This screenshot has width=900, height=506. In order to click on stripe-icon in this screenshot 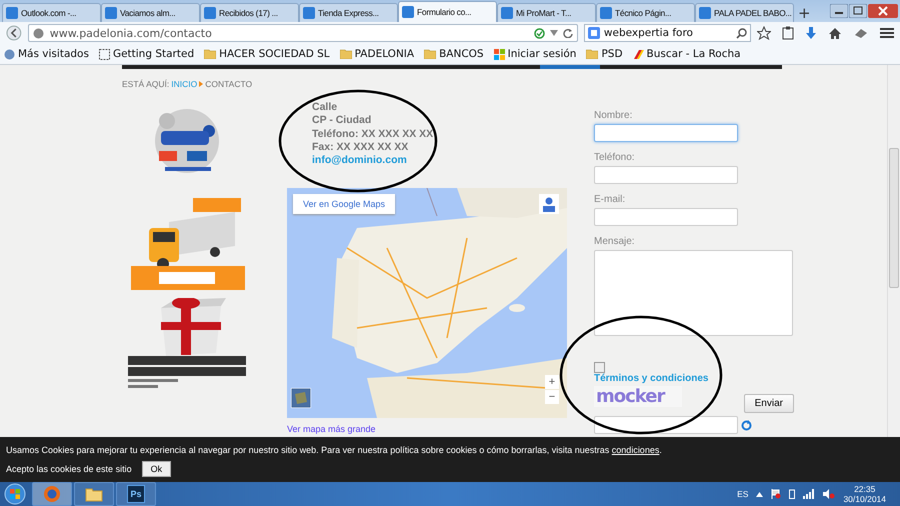, I will do `click(638, 54)`.